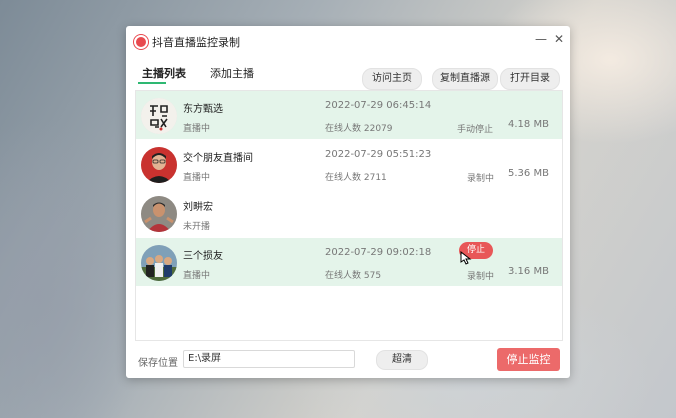 Image resolution: width=676 pixels, height=418 pixels. I want to click on open-directory-button: 打开目录, so click(530, 79).